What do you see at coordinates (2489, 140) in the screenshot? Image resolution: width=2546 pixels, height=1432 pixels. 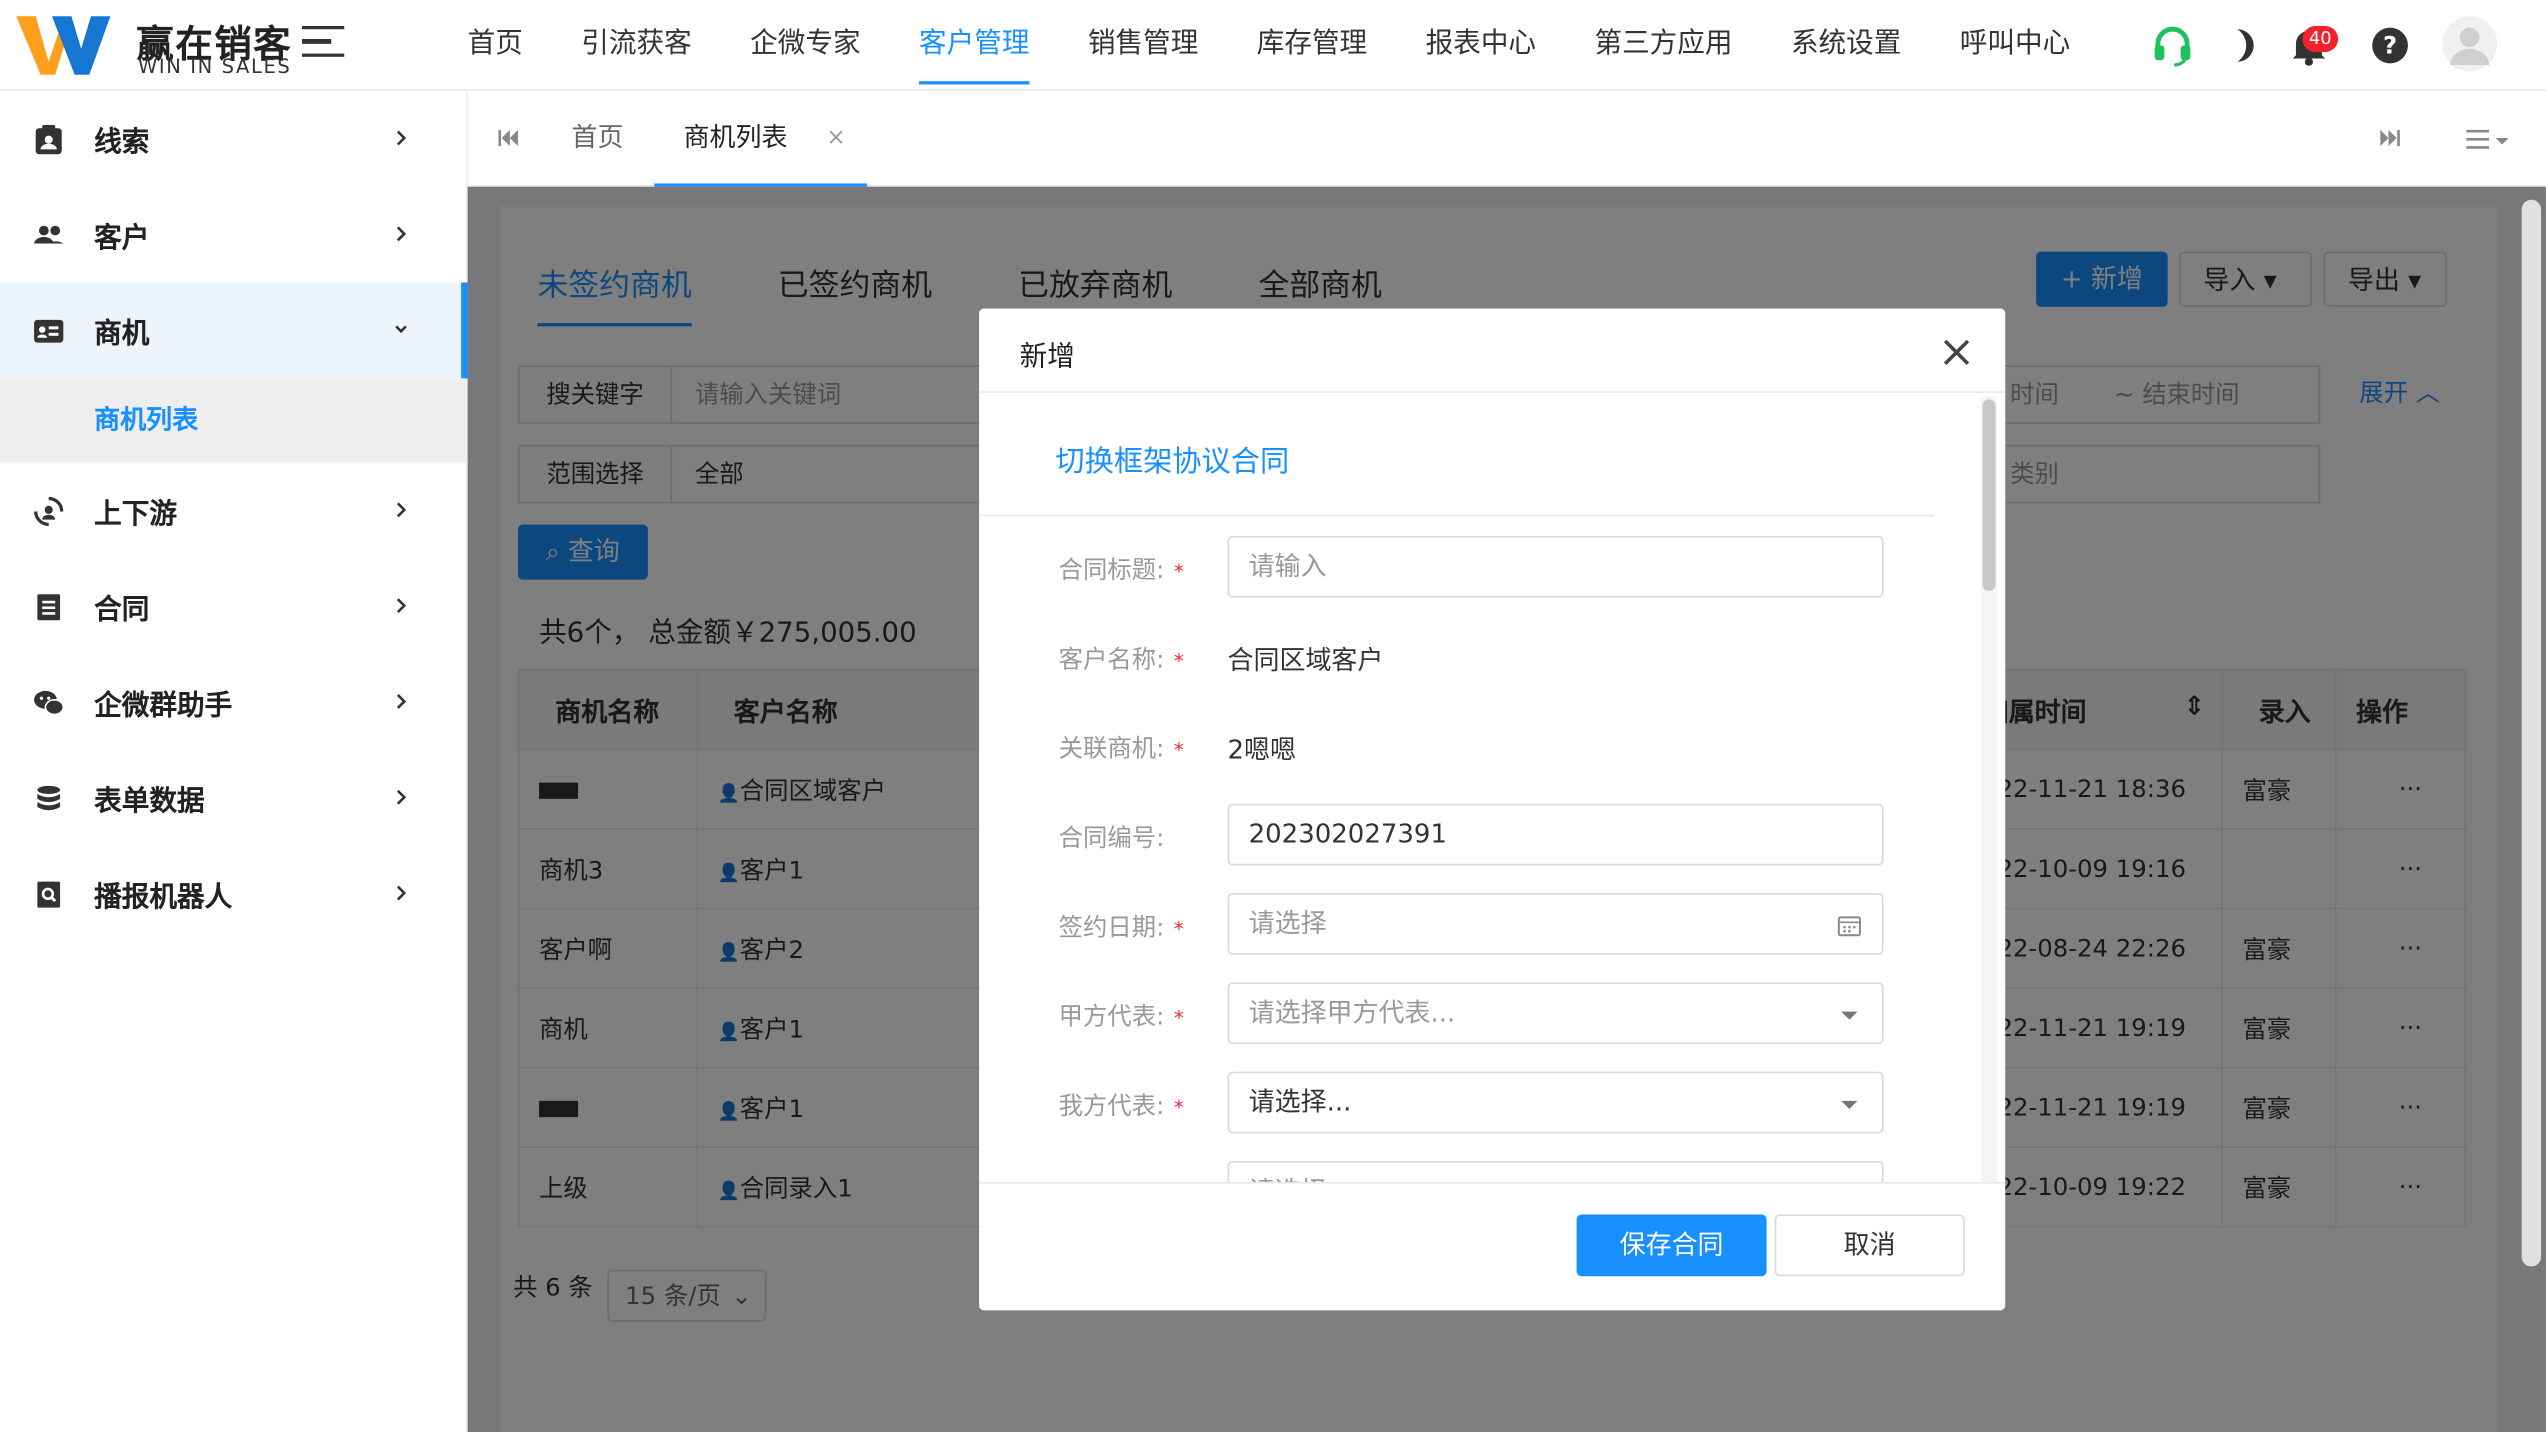 I see `tabs-menu-icon` at bounding box center [2489, 140].